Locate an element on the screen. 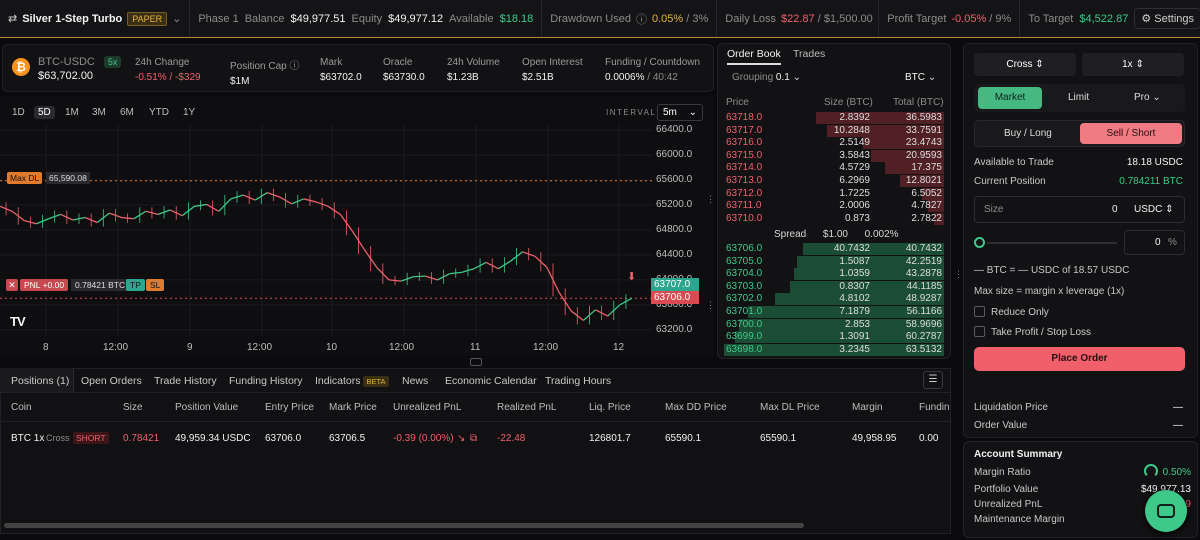 The image size is (1200, 540). summary-title: Account Summary is located at coordinates (1018, 454).